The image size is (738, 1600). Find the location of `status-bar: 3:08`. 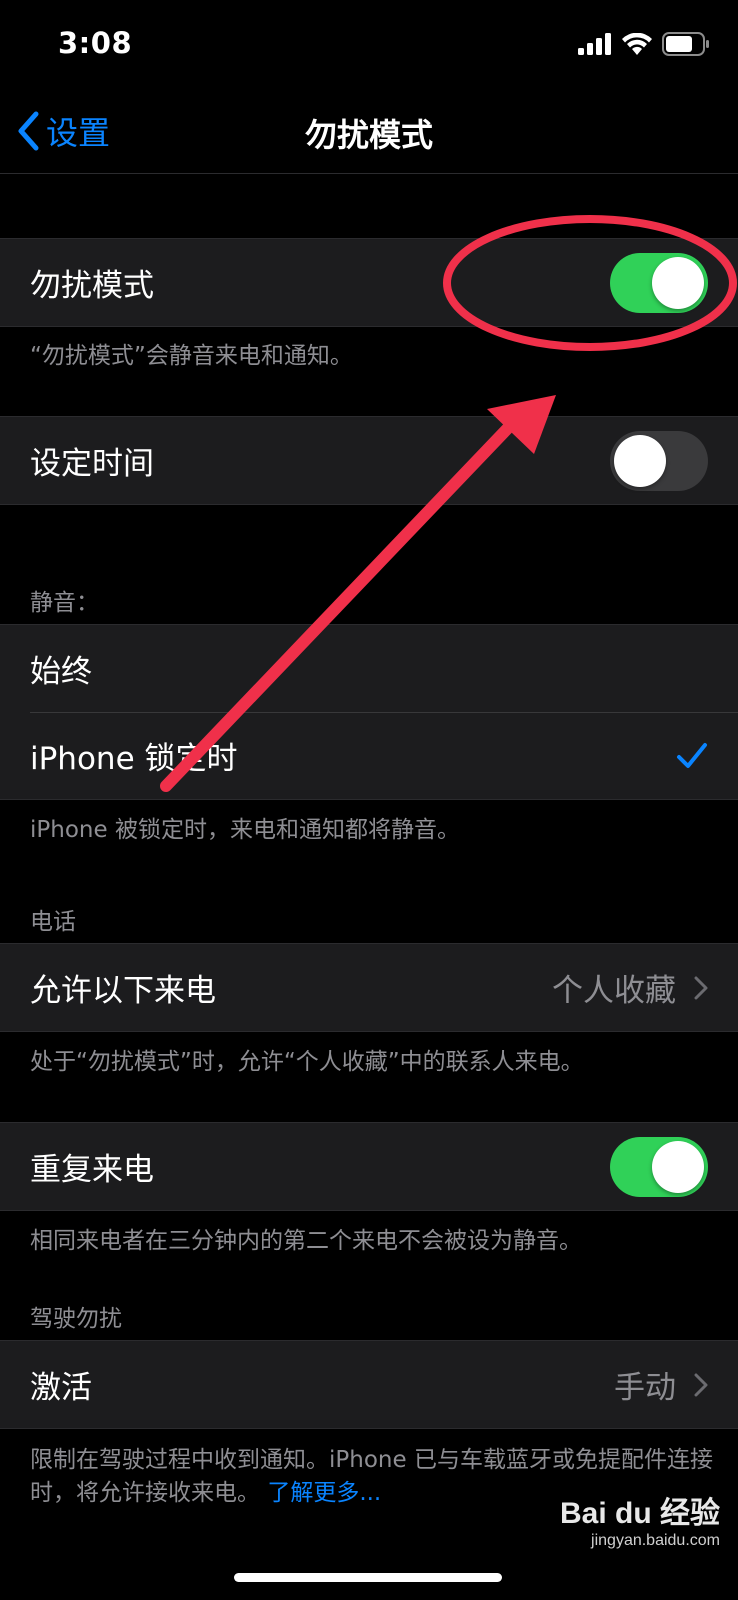

status-bar: 3:08 is located at coordinates (369, 45).